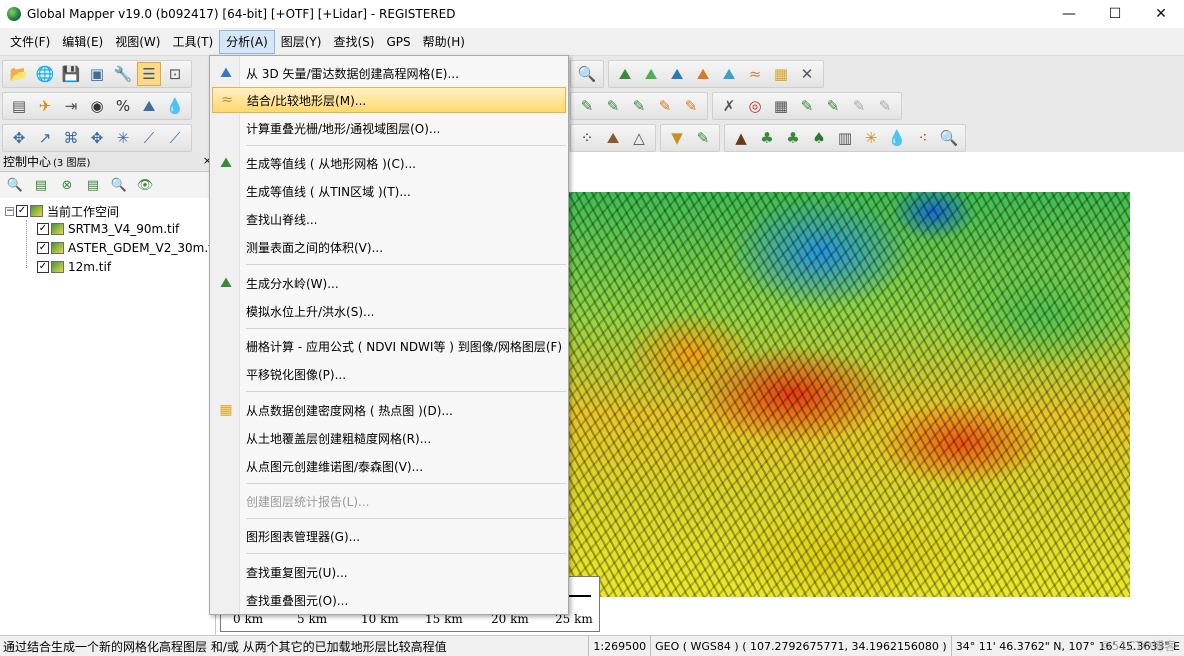  What do you see at coordinates (9, 211) in the screenshot?
I see `collapse-icon: −` at bounding box center [9, 211].